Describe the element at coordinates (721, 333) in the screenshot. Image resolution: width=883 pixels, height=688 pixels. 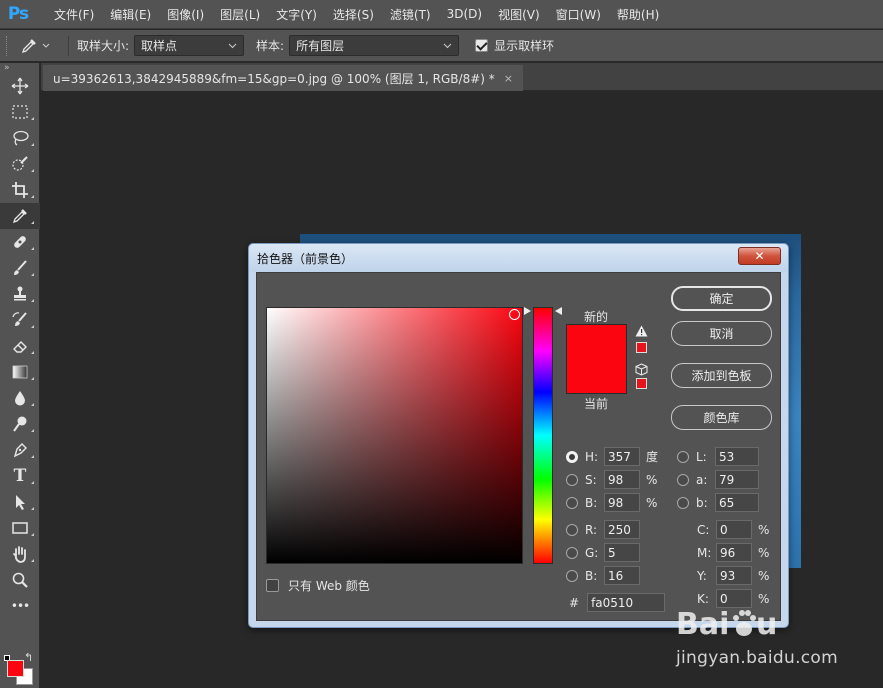
I see `cancel-button: 取消` at that location.